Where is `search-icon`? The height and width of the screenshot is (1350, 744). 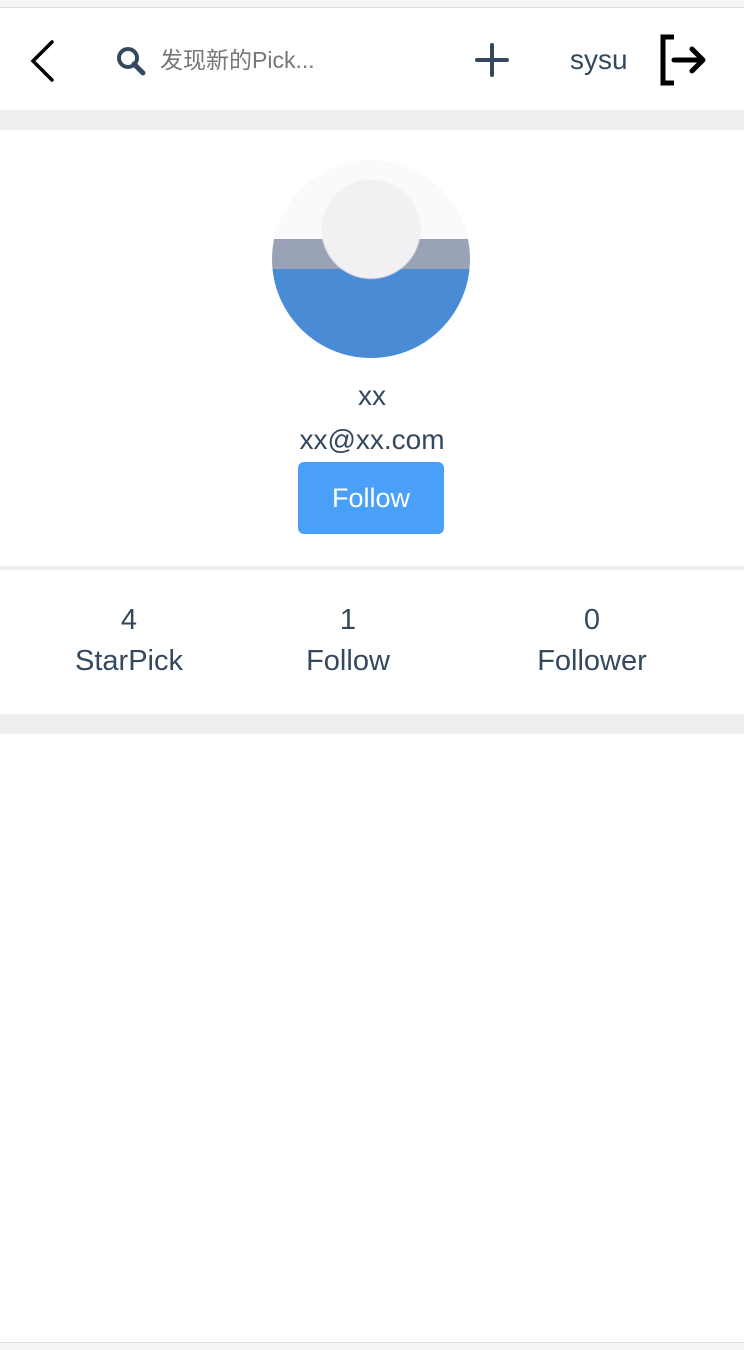 search-icon is located at coordinates (131, 63).